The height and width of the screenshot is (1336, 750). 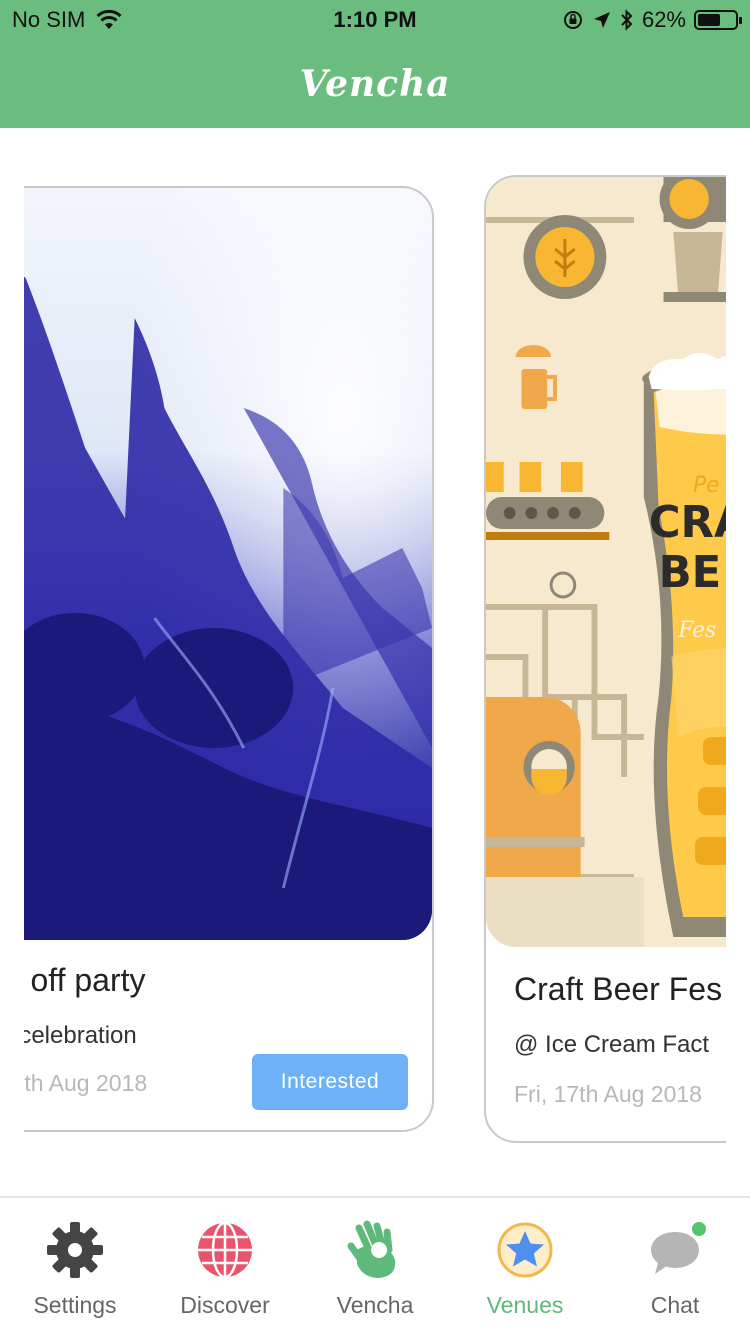 What do you see at coordinates (663, 19) in the screenshot?
I see `battery-percent: 62%` at bounding box center [663, 19].